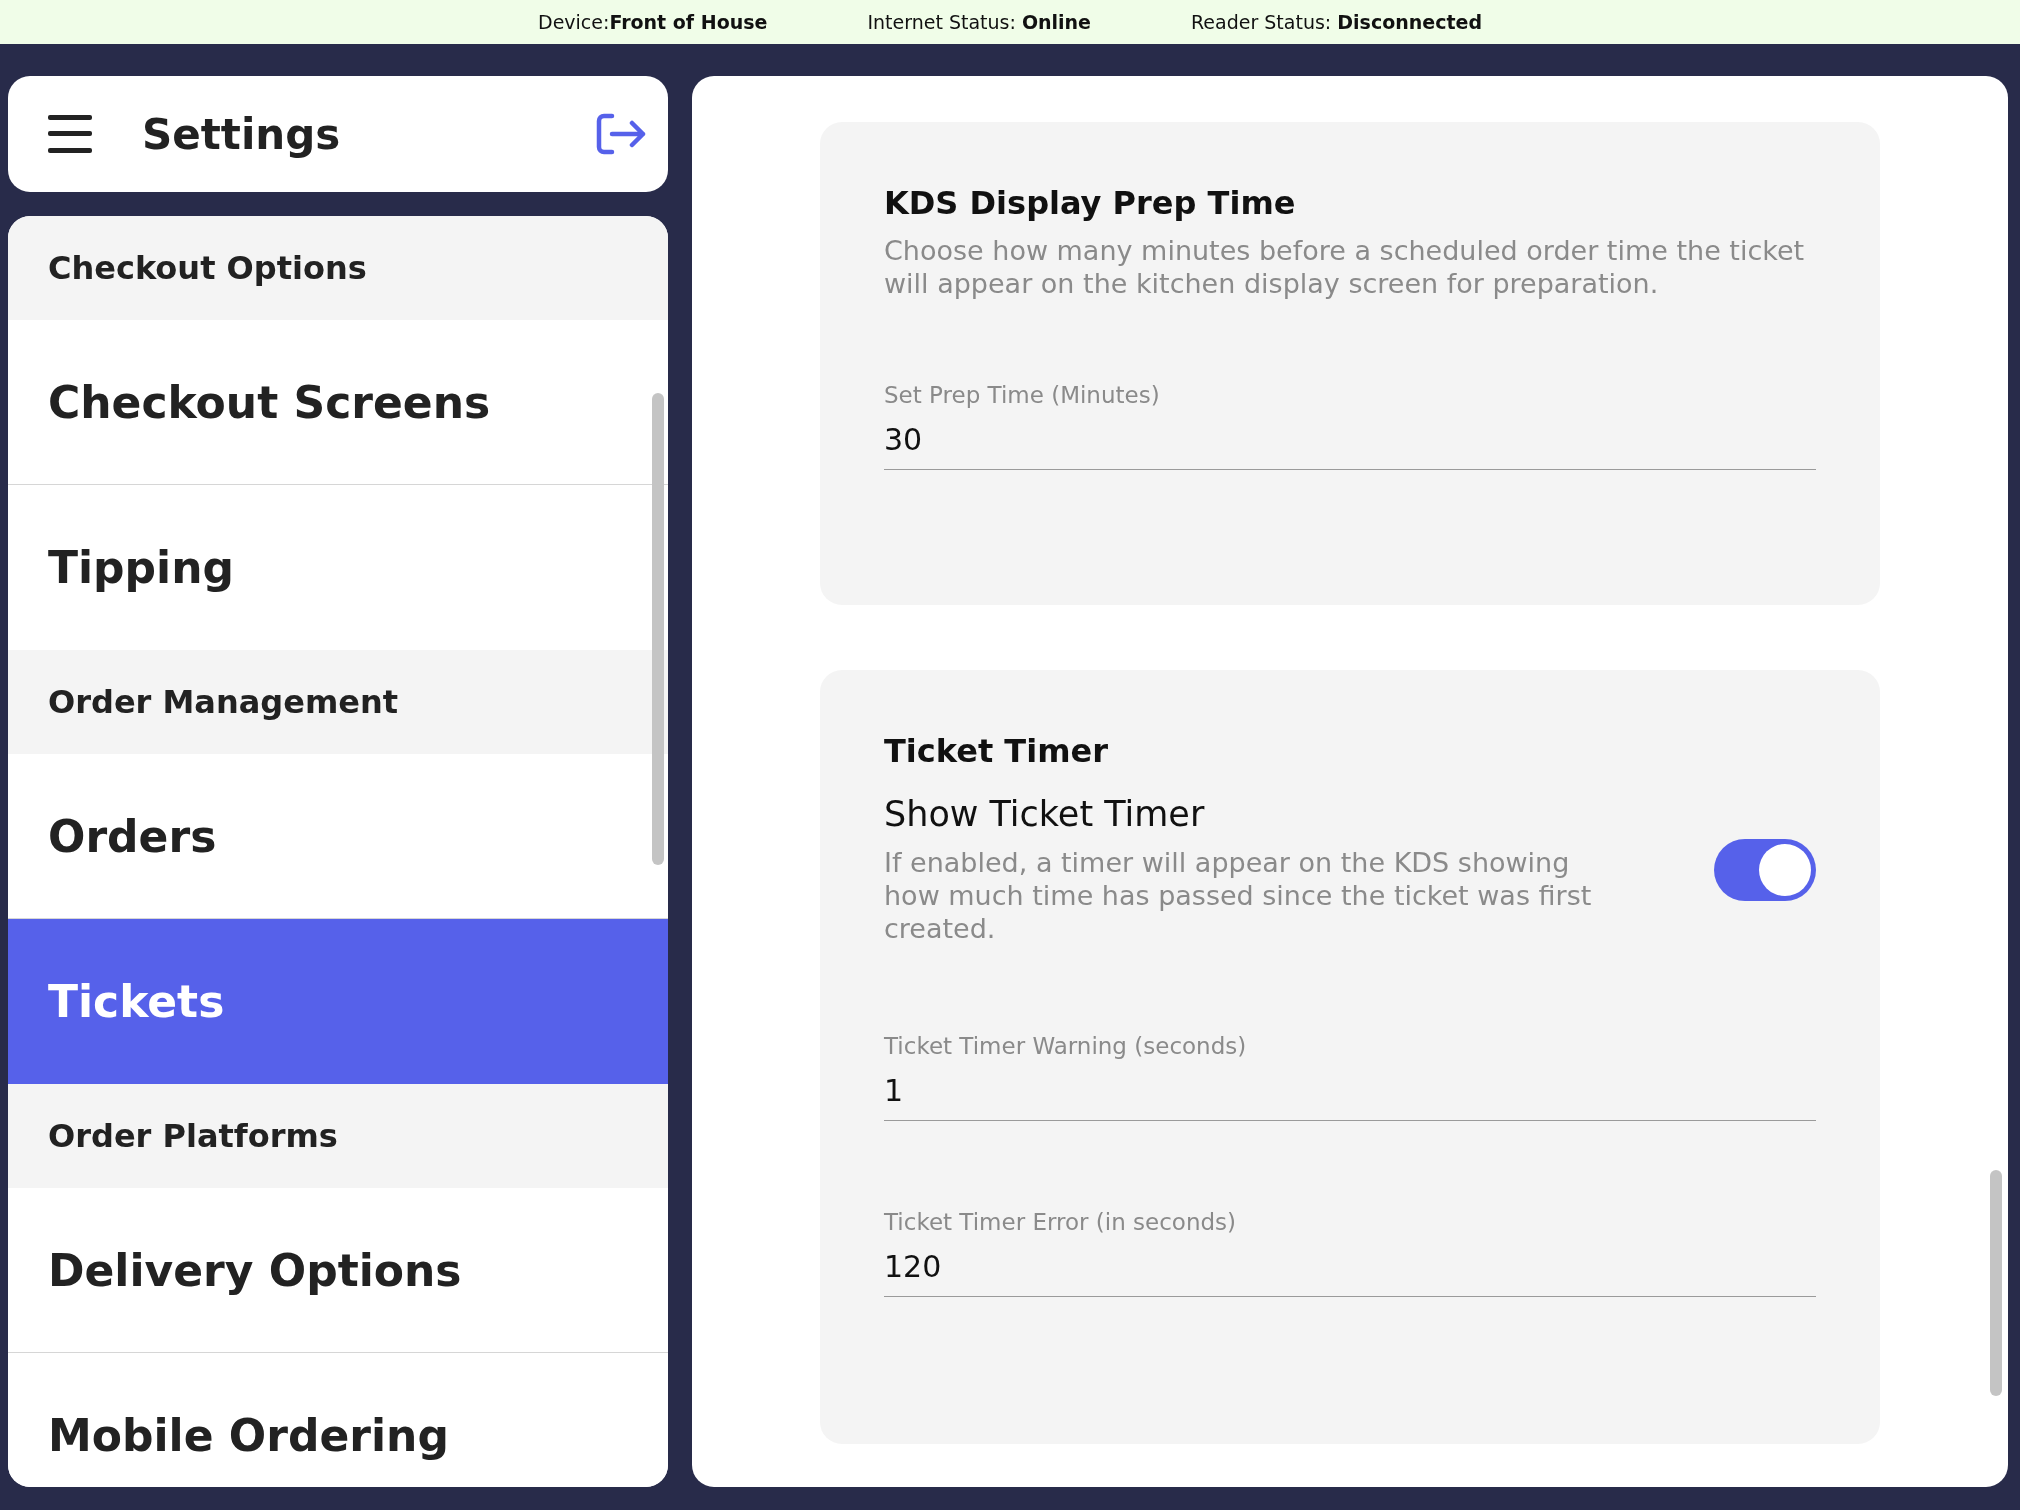 This screenshot has height=1510, width=2020. I want to click on status-text: Reader Status: Disconnected, so click(1336, 22).